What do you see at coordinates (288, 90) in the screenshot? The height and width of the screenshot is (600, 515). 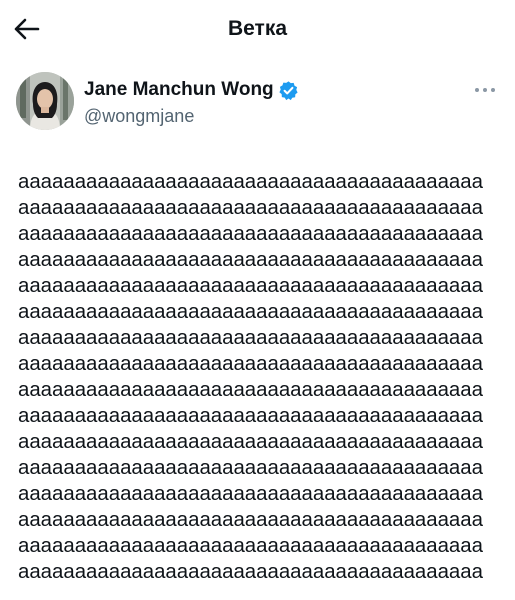 I see `verified-badge-icon` at bounding box center [288, 90].